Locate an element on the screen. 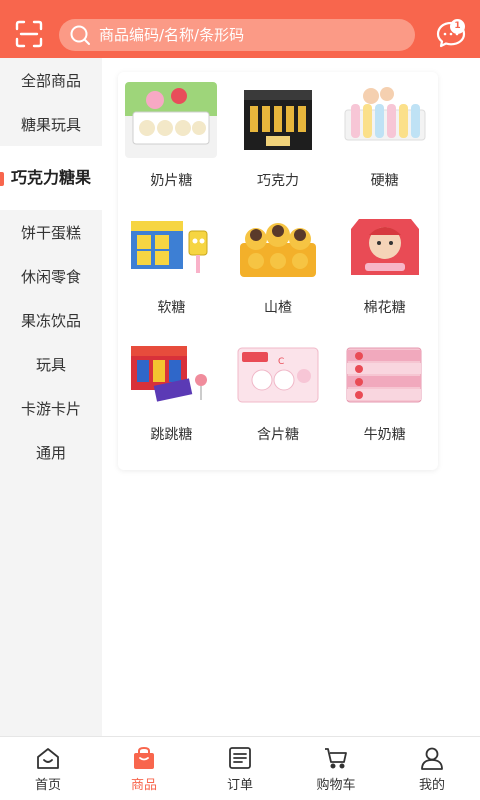 This screenshot has width=480, height=800. product-name: 软糖 is located at coordinates (171, 308).